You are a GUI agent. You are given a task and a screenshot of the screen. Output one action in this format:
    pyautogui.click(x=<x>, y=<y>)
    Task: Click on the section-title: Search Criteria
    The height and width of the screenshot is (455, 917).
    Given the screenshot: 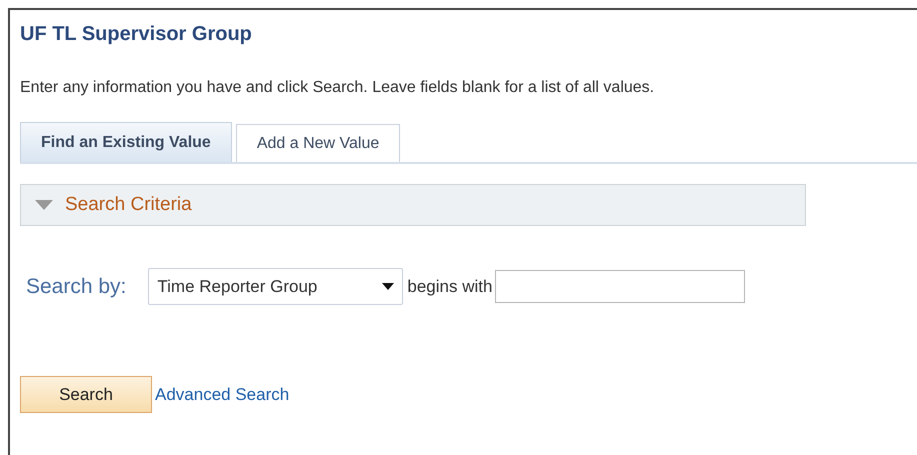 What is the action you would take?
    pyautogui.click(x=128, y=204)
    